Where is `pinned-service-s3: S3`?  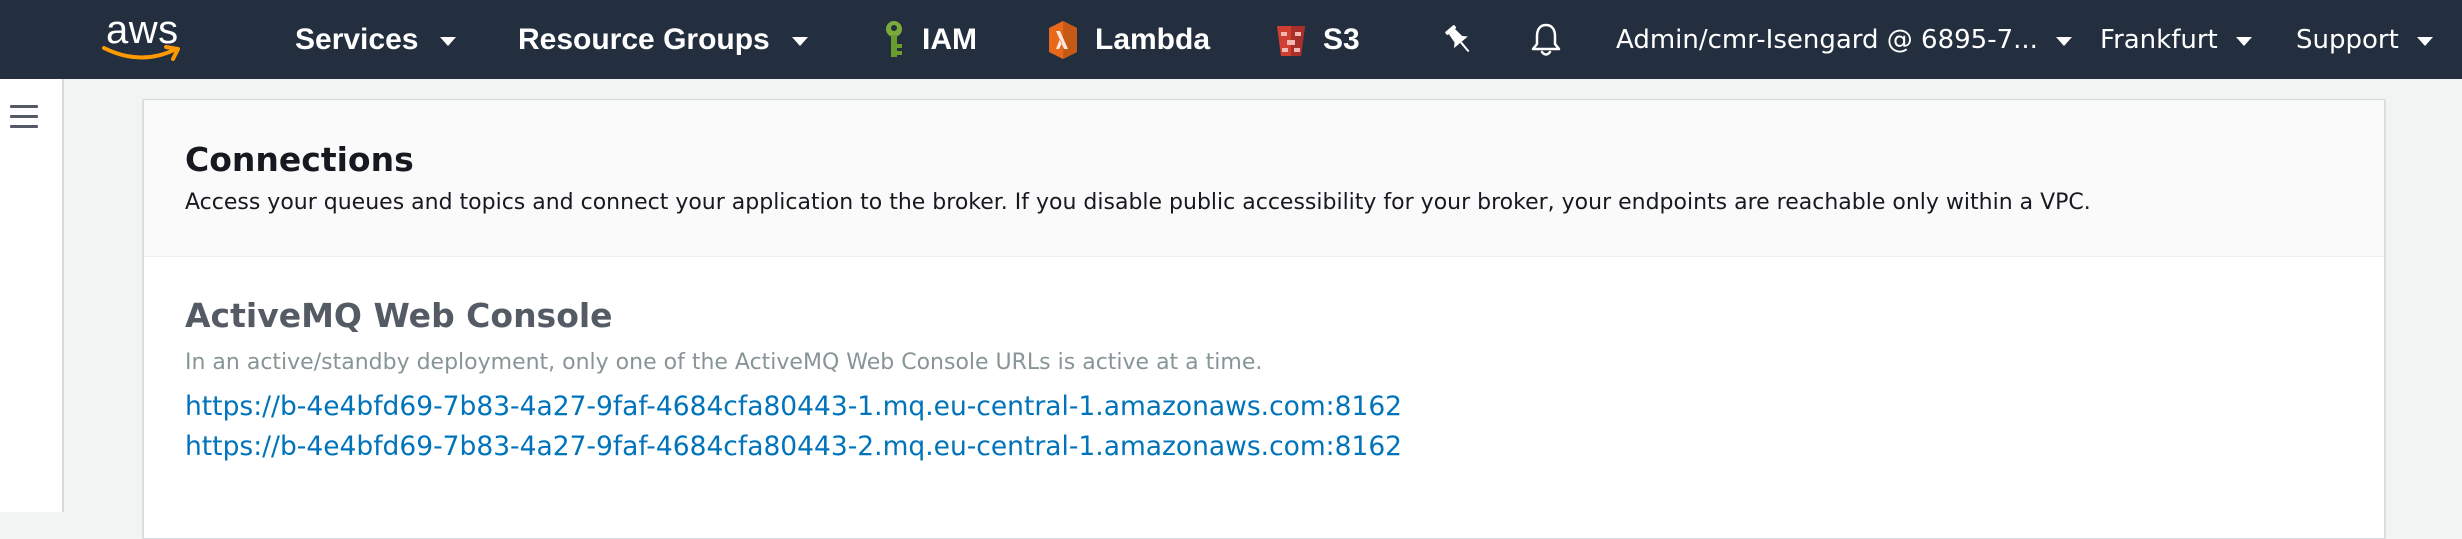
pinned-service-s3: S3 is located at coordinates (1317, 39).